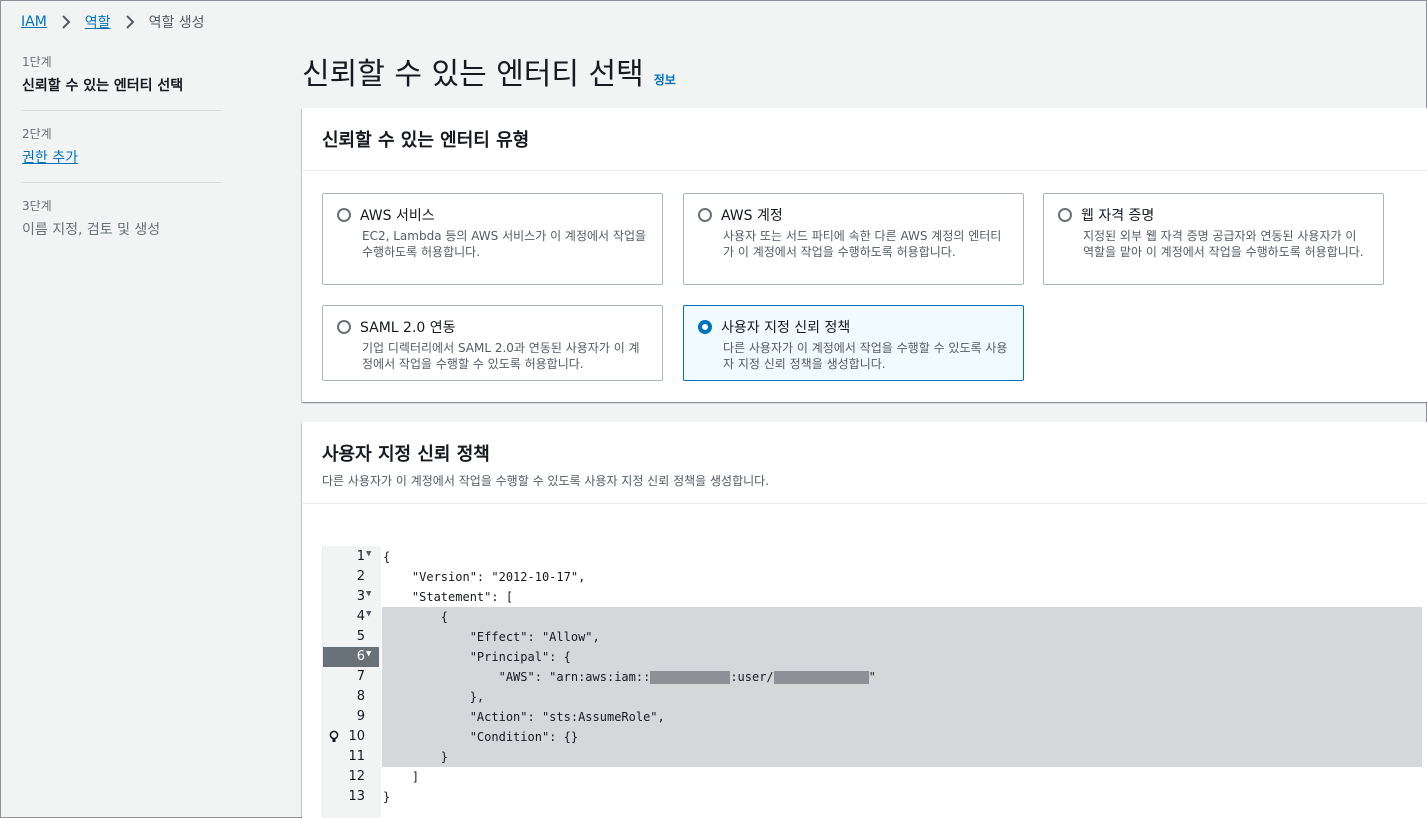 This screenshot has height=818, width=1427. I want to click on code-text: "Effect": "Allow",, so click(491, 637).